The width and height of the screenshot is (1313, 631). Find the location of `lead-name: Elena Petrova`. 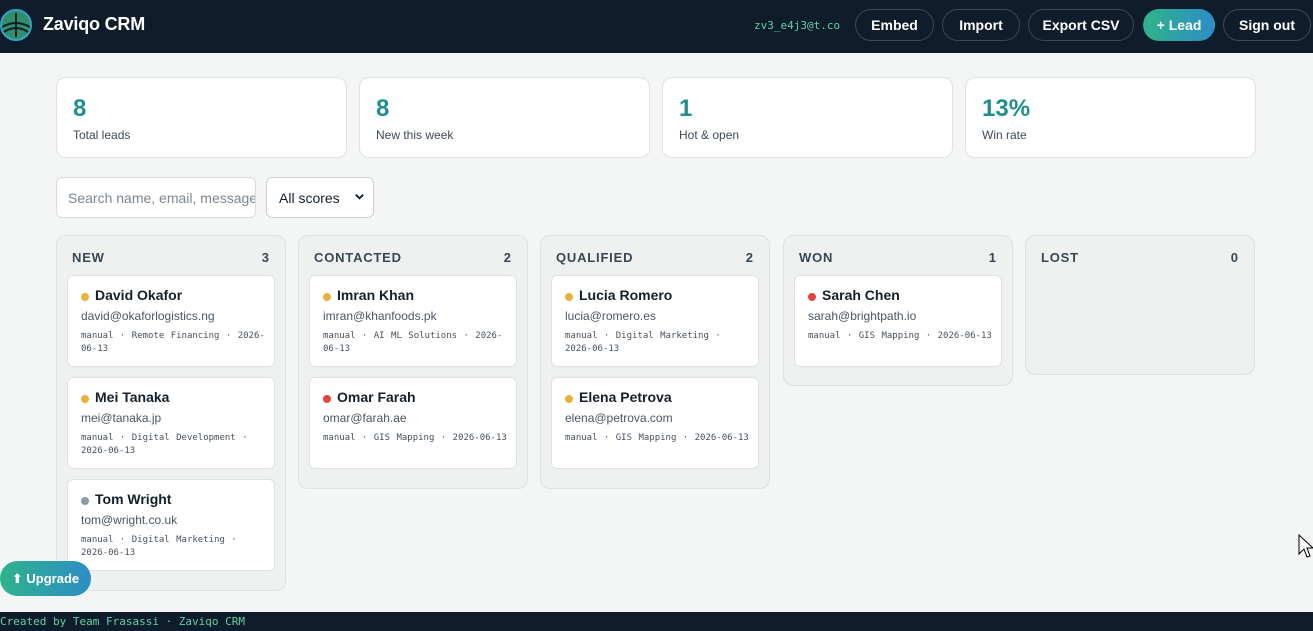

lead-name: Elena Petrova is located at coordinates (625, 397).